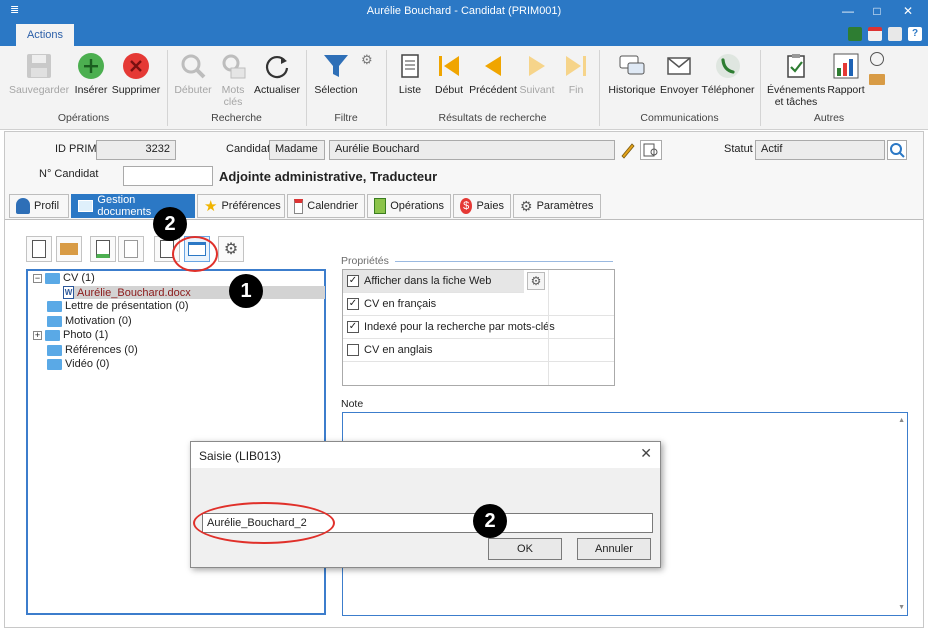 The image size is (928, 632). I want to click on group-others: Autres, so click(829, 118).